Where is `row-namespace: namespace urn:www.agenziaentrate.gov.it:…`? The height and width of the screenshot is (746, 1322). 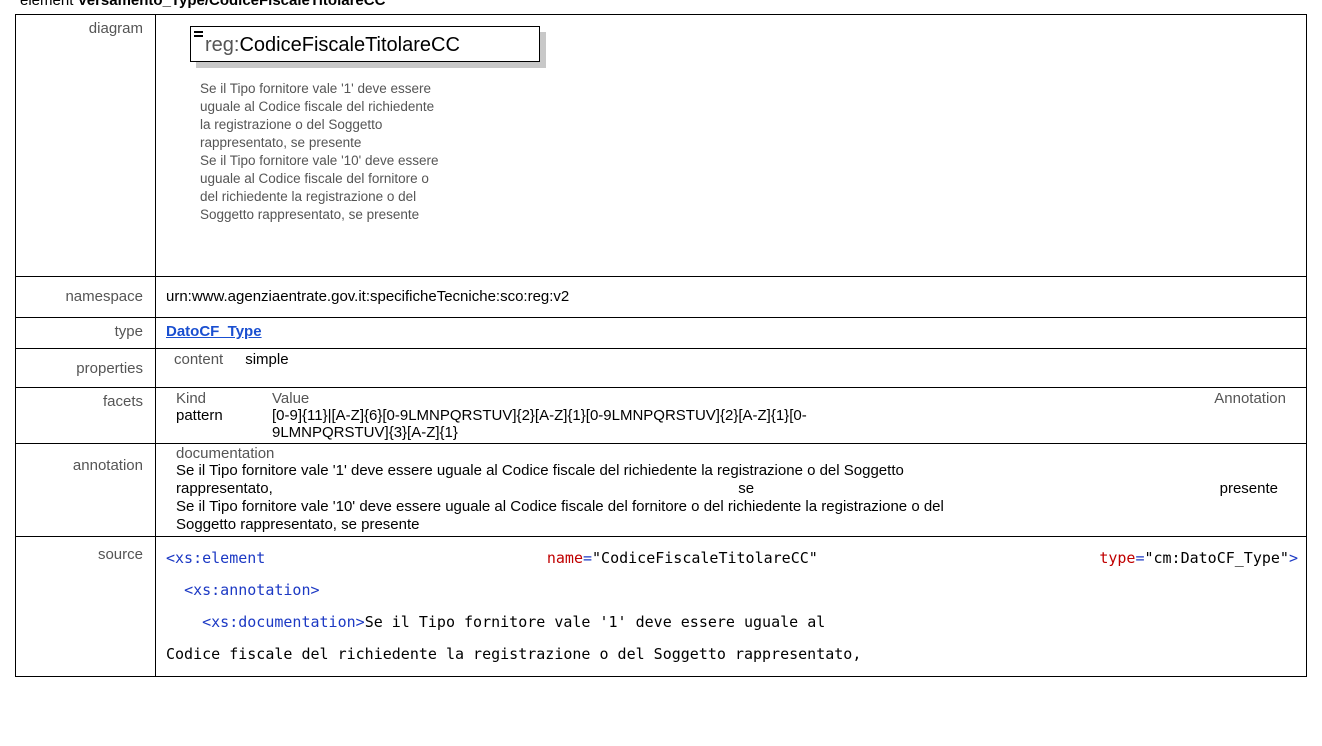
row-namespace: namespace urn:www.agenziaentrate.gov.it:… is located at coordinates (661, 297).